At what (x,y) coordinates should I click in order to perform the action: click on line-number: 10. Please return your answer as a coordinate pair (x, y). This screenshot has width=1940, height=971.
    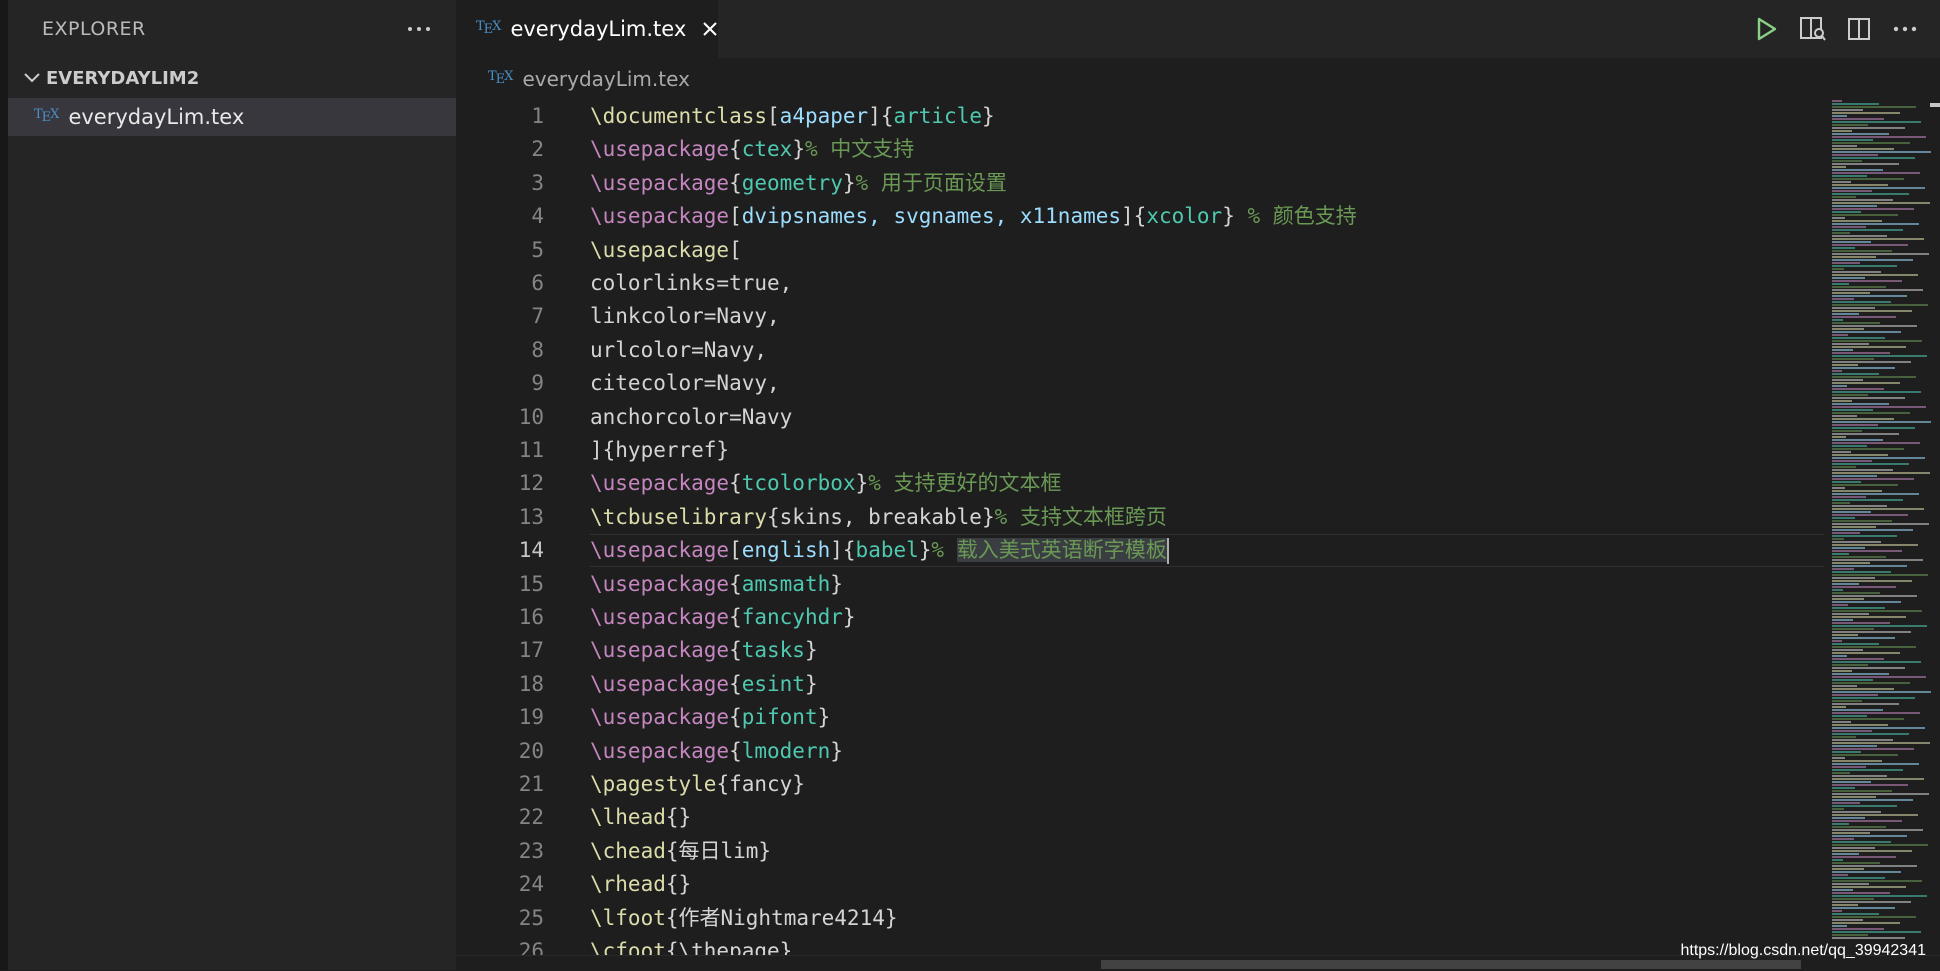
    Looking at the image, I should click on (531, 416).